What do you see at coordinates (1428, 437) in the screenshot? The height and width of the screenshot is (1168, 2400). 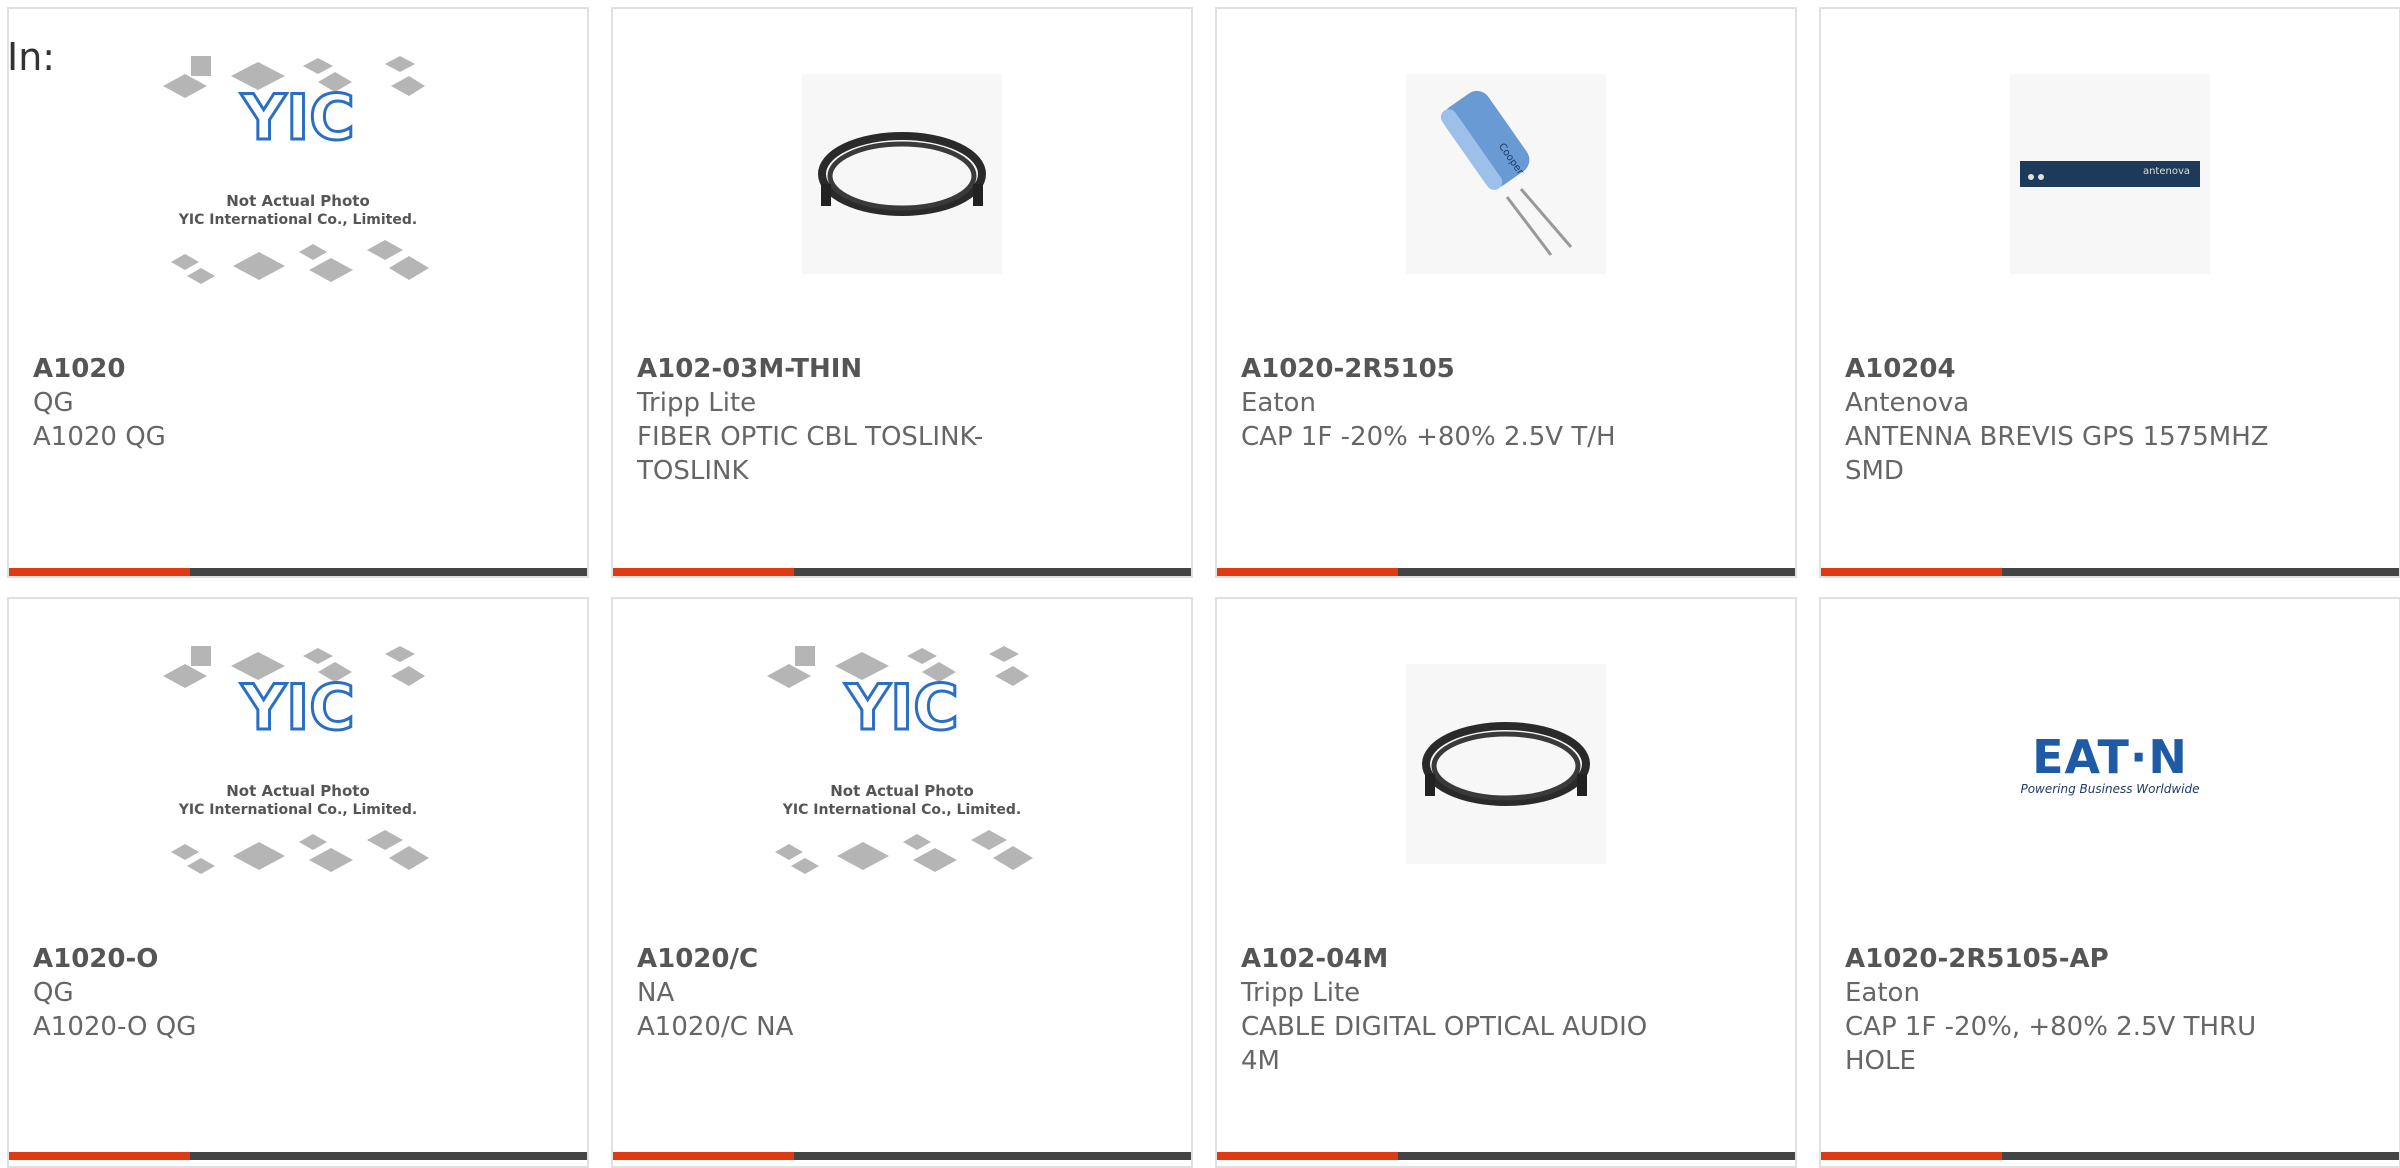 I see `description: CAP 1F -20% +80% 2.5V T/H` at bounding box center [1428, 437].